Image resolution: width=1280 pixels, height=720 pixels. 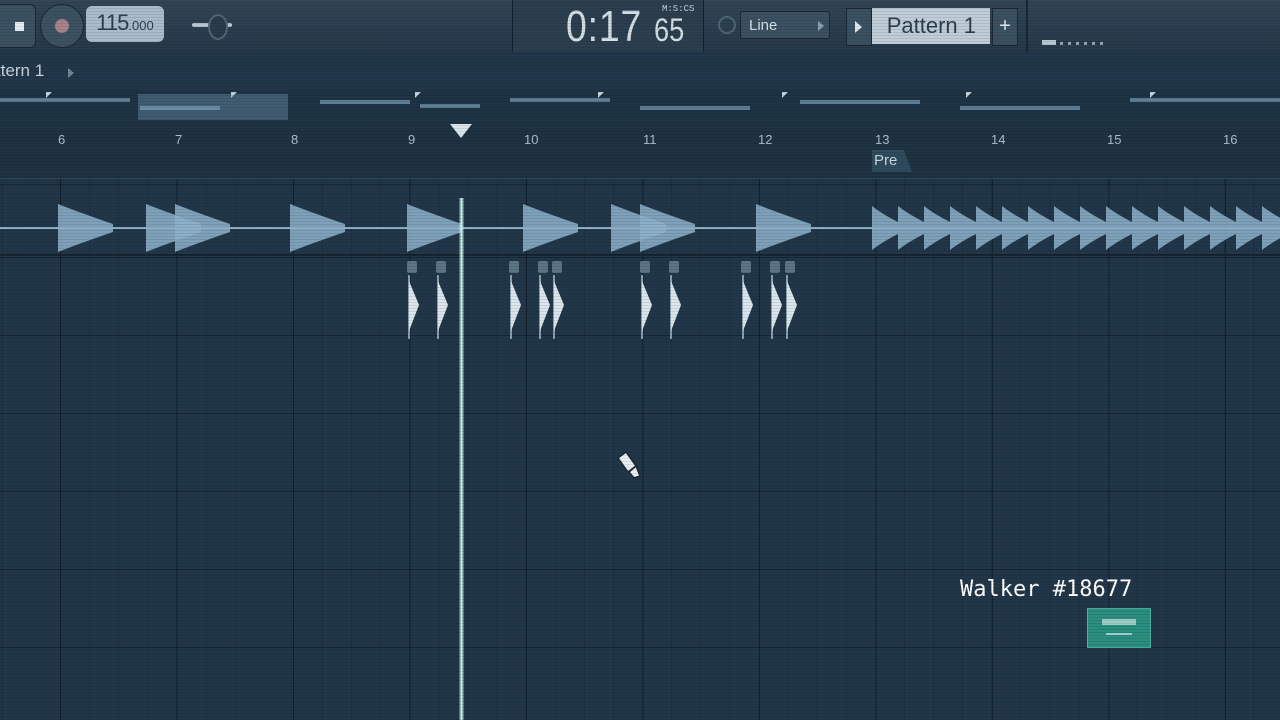 What do you see at coordinates (882, 139) in the screenshot?
I see `bar-number: 13` at bounding box center [882, 139].